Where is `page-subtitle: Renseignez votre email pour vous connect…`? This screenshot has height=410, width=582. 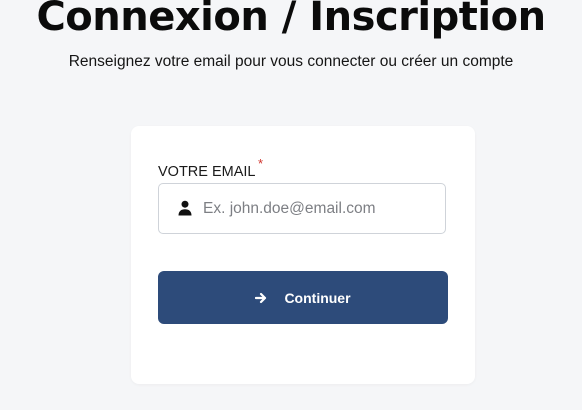
page-subtitle: Renseignez votre email pour vous connect… is located at coordinates (291, 61).